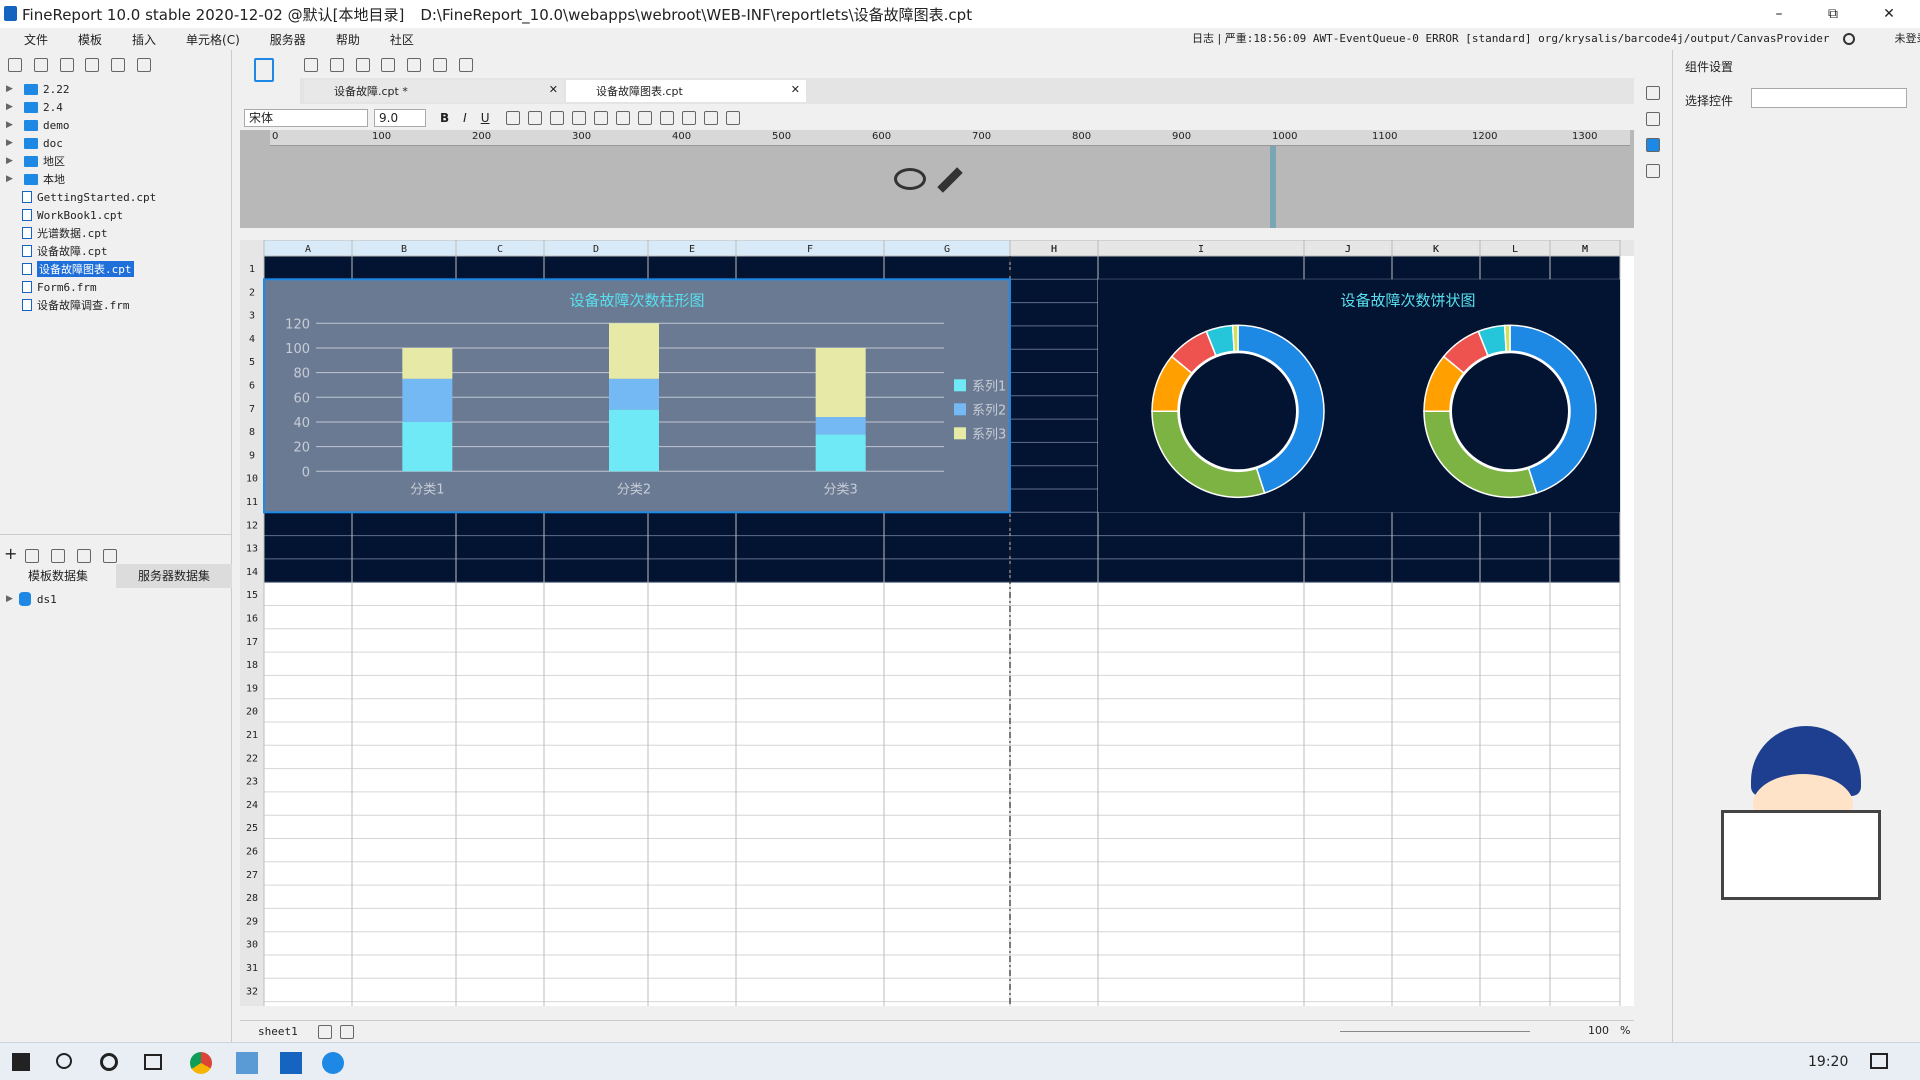 The height and width of the screenshot is (1080, 1920). Describe the element at coordinates (252, 316) in the screenshot. I see `row-header: 3` at that location.